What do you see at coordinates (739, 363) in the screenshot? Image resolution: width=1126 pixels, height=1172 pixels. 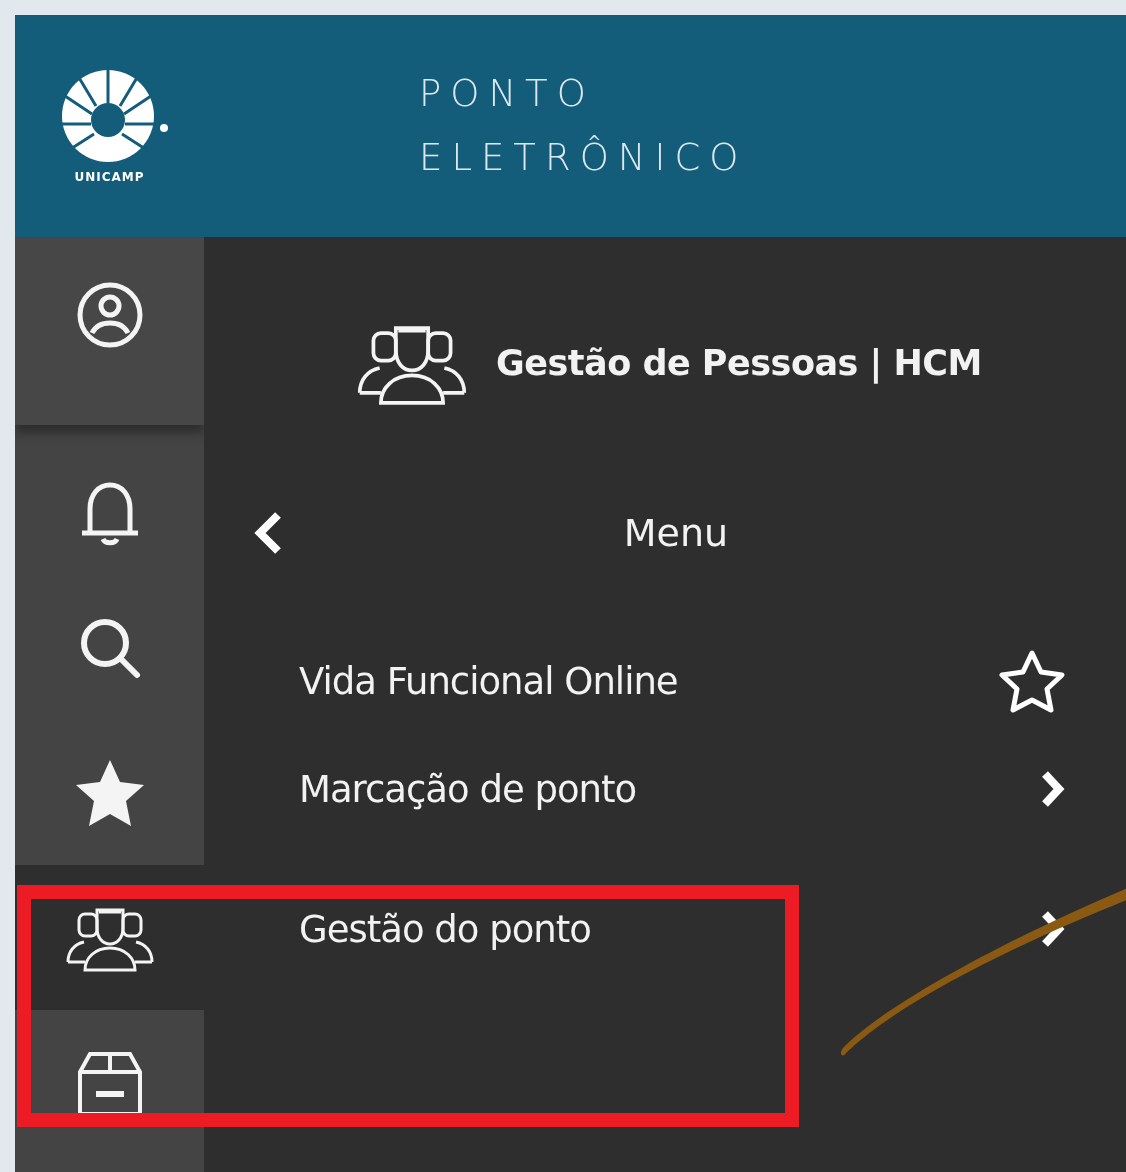 I see `module-title: Gestão de Pessoas | HCM` at bounding box center [739, 363].